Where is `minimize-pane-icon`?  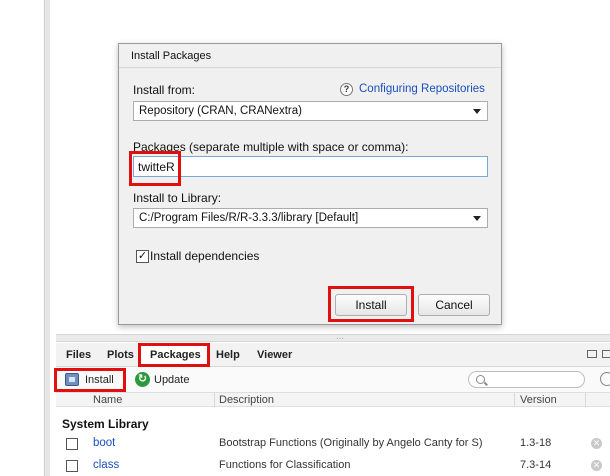
minimize-pane-icon is located at coordinates (592, 354).